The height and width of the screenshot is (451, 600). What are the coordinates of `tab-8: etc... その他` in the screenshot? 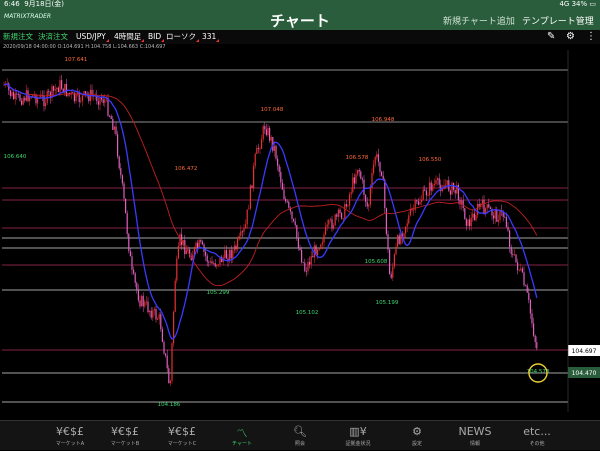 It's located at (537, 436).